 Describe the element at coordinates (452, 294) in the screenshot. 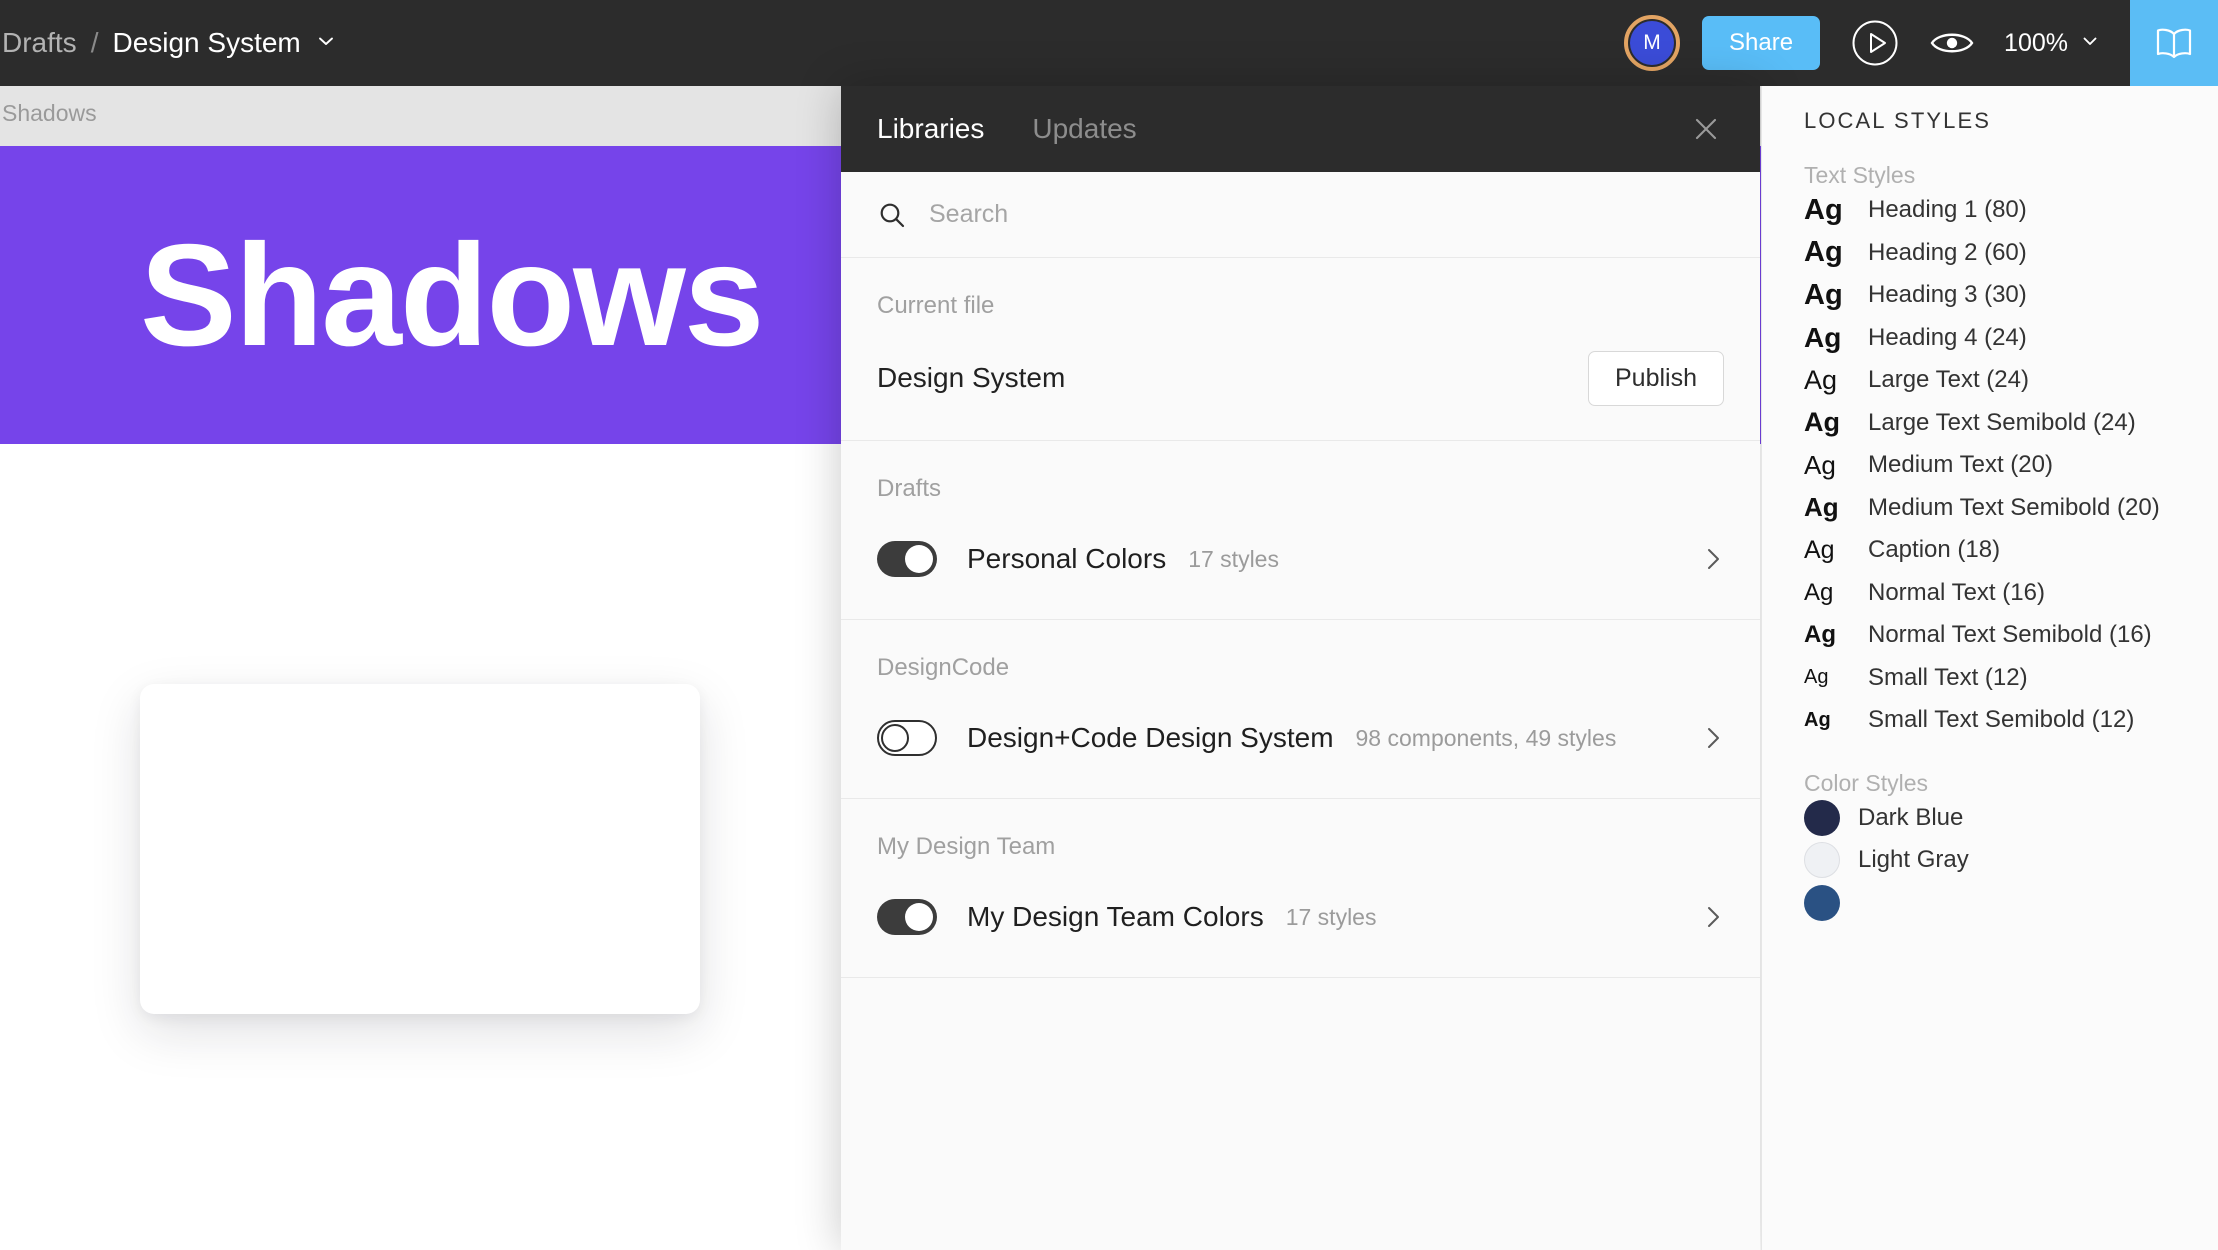

I see `frame-headline: Shadows` at that location.